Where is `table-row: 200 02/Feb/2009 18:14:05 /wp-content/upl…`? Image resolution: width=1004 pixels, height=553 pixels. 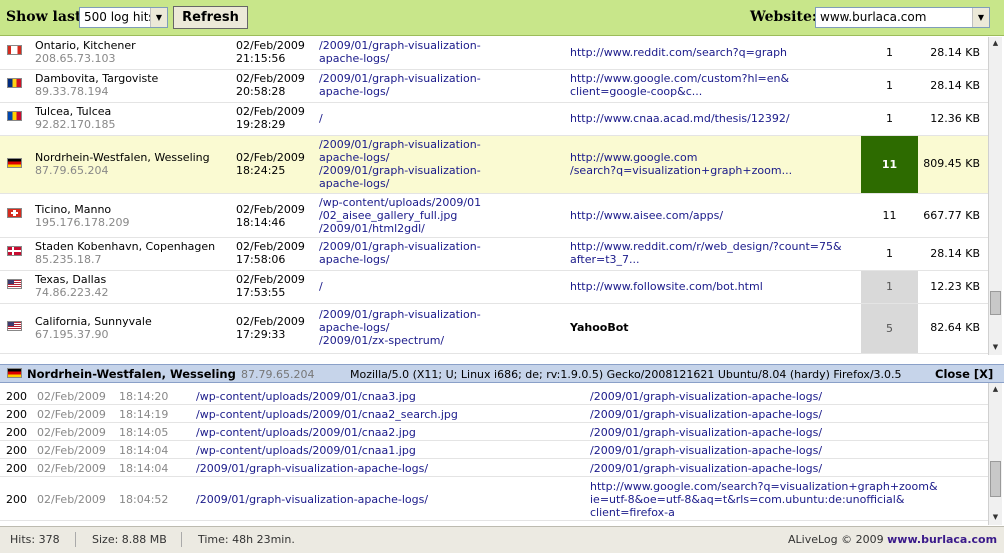 table-row: 200 02/Feb/2009 18:14:05 /wp-content/upl… is located at coordinates (494, 432).